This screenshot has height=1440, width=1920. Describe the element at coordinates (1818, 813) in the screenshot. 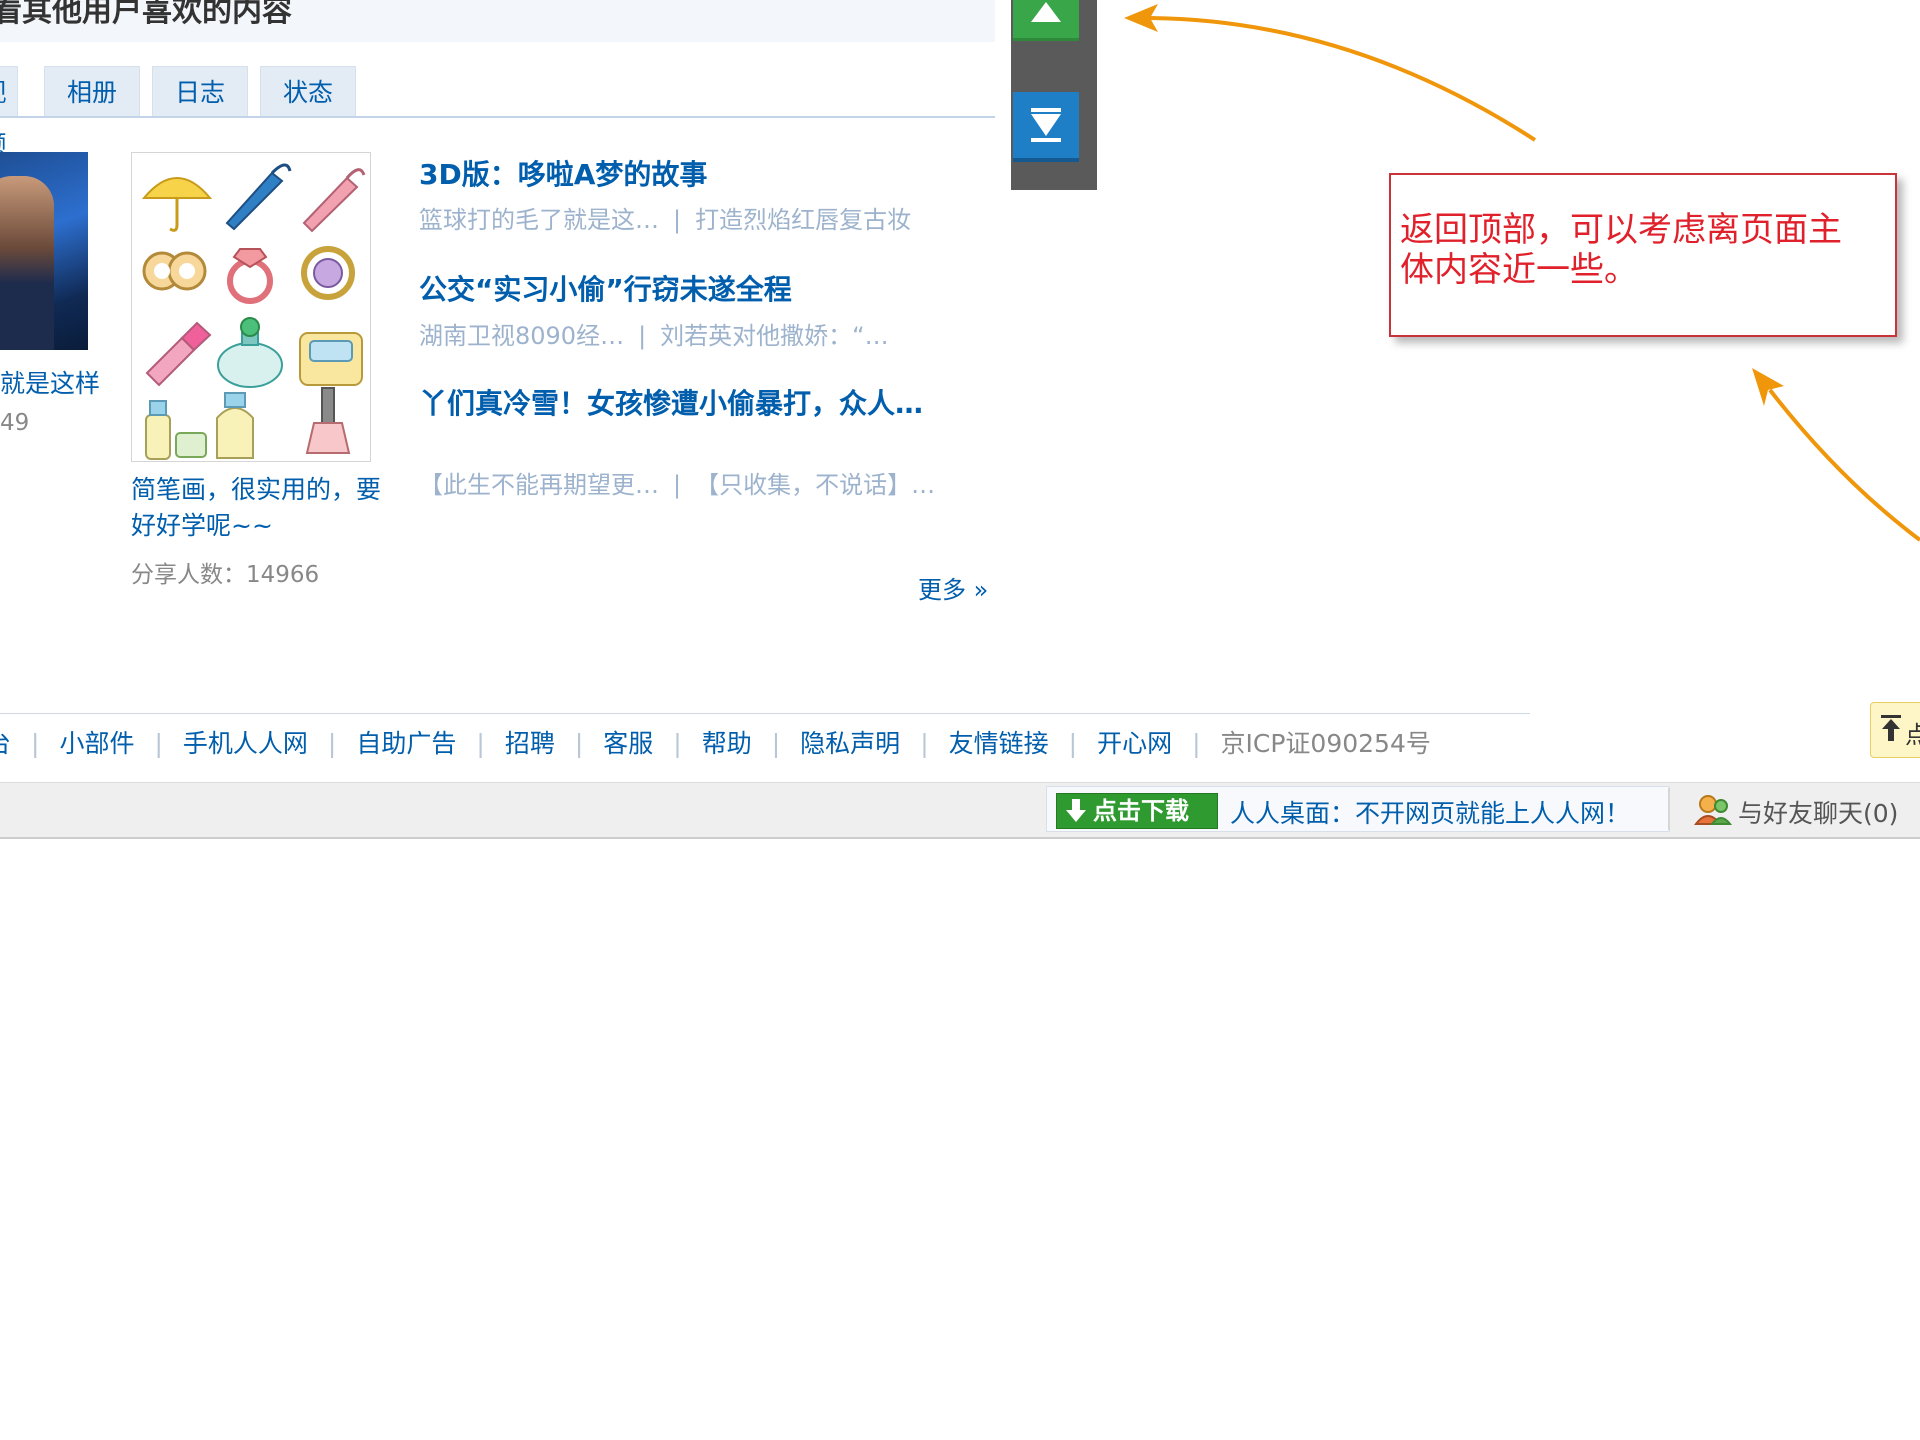

I see `chat-label: 与好友聊天(0)` at that location.